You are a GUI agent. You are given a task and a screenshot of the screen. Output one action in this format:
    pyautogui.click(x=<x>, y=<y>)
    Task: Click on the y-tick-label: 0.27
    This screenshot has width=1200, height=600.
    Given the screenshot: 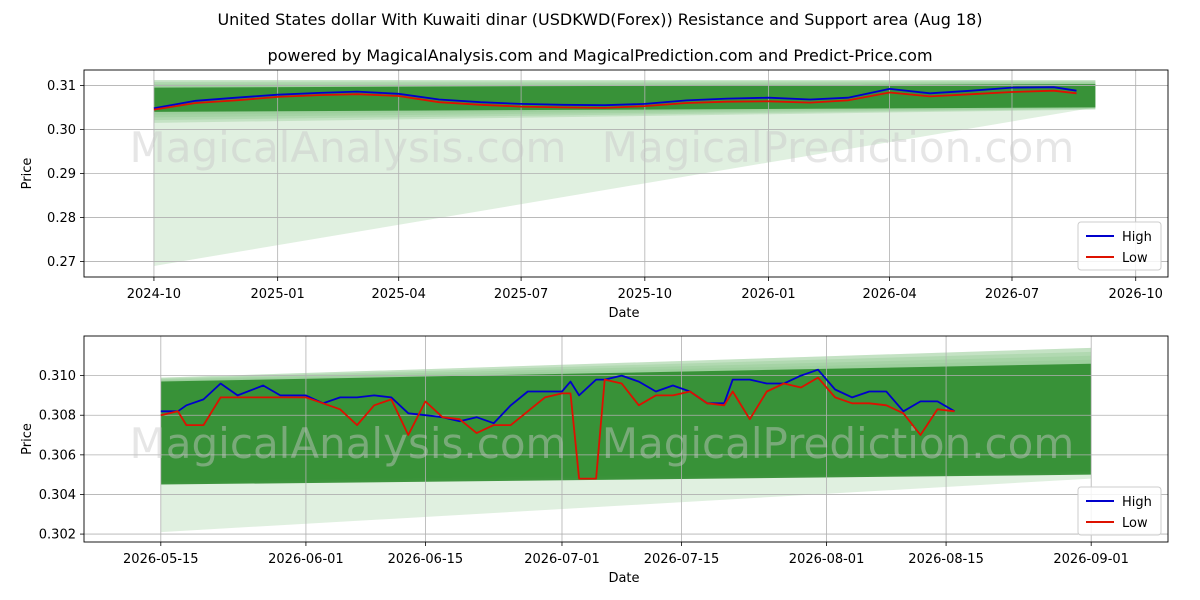 What is the action you would take?
    pyautogui.click(x=61, y=262)
    